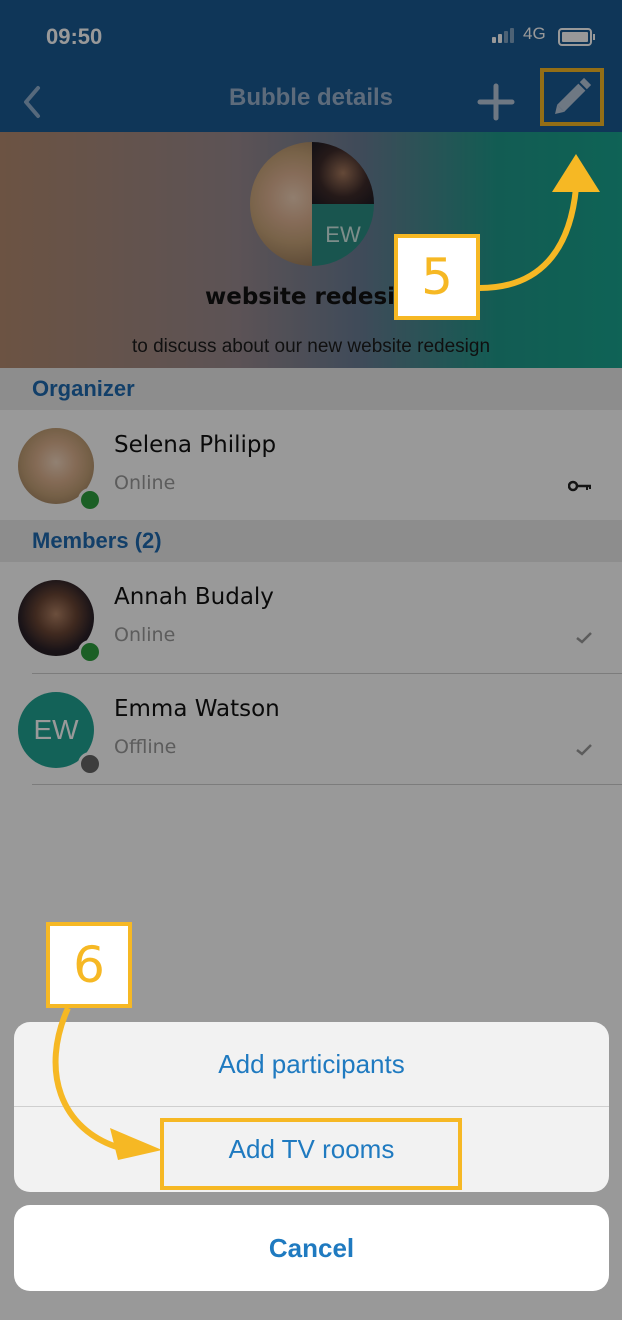 The height and width of the screenshot is (1320, 622). I want to click on step-5-badge: 5, so click(437, 277).